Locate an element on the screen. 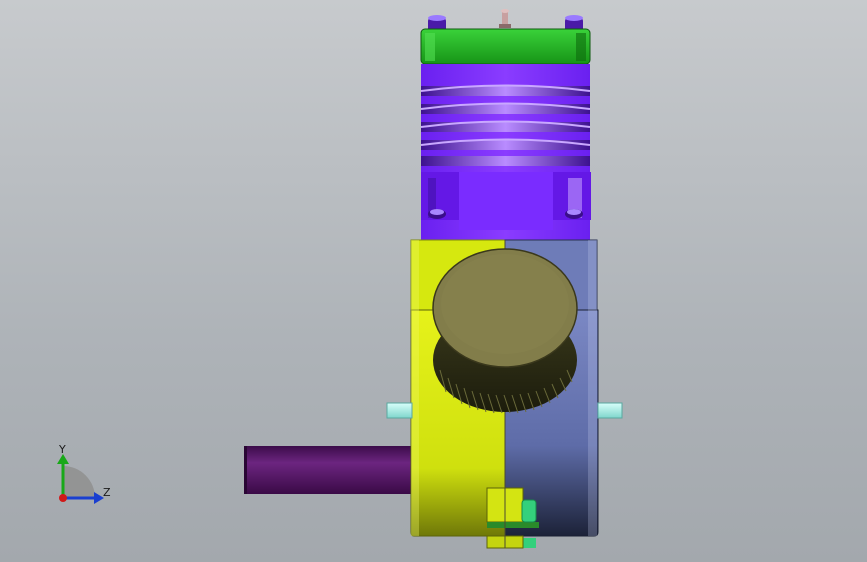  reference-triad: Y Z is located at coordinates (84, 473).